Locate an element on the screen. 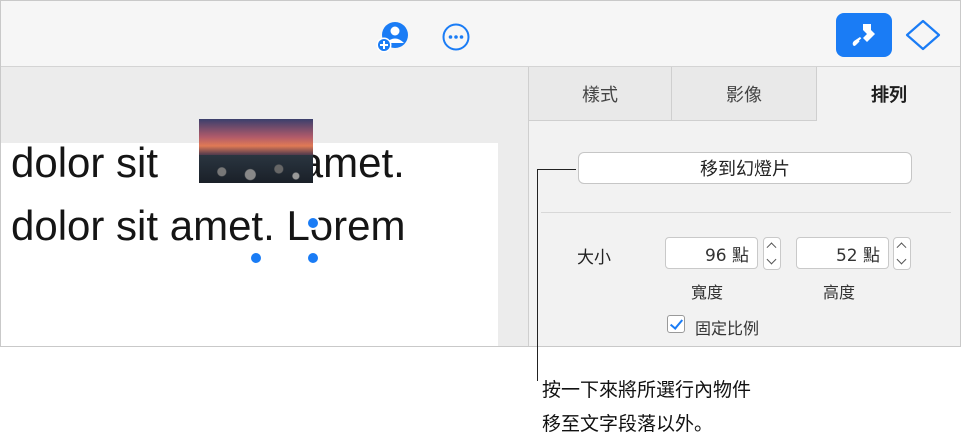  height-field: 52 點 is located at coordinates (842, 253).